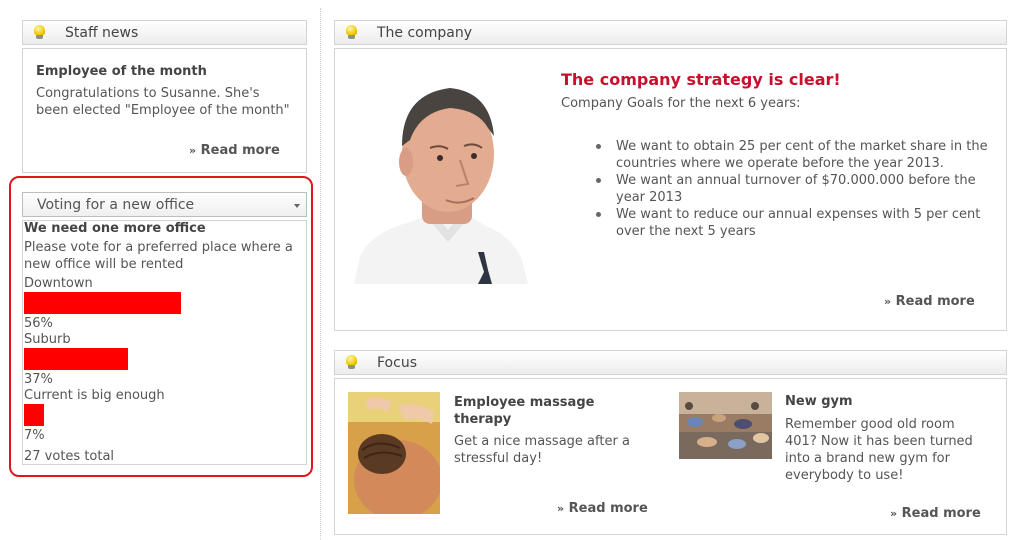 The image size is (1009, 540). Describe the element at coordinates (725, 425) in the screenshot. I see `gym-image` at that location.